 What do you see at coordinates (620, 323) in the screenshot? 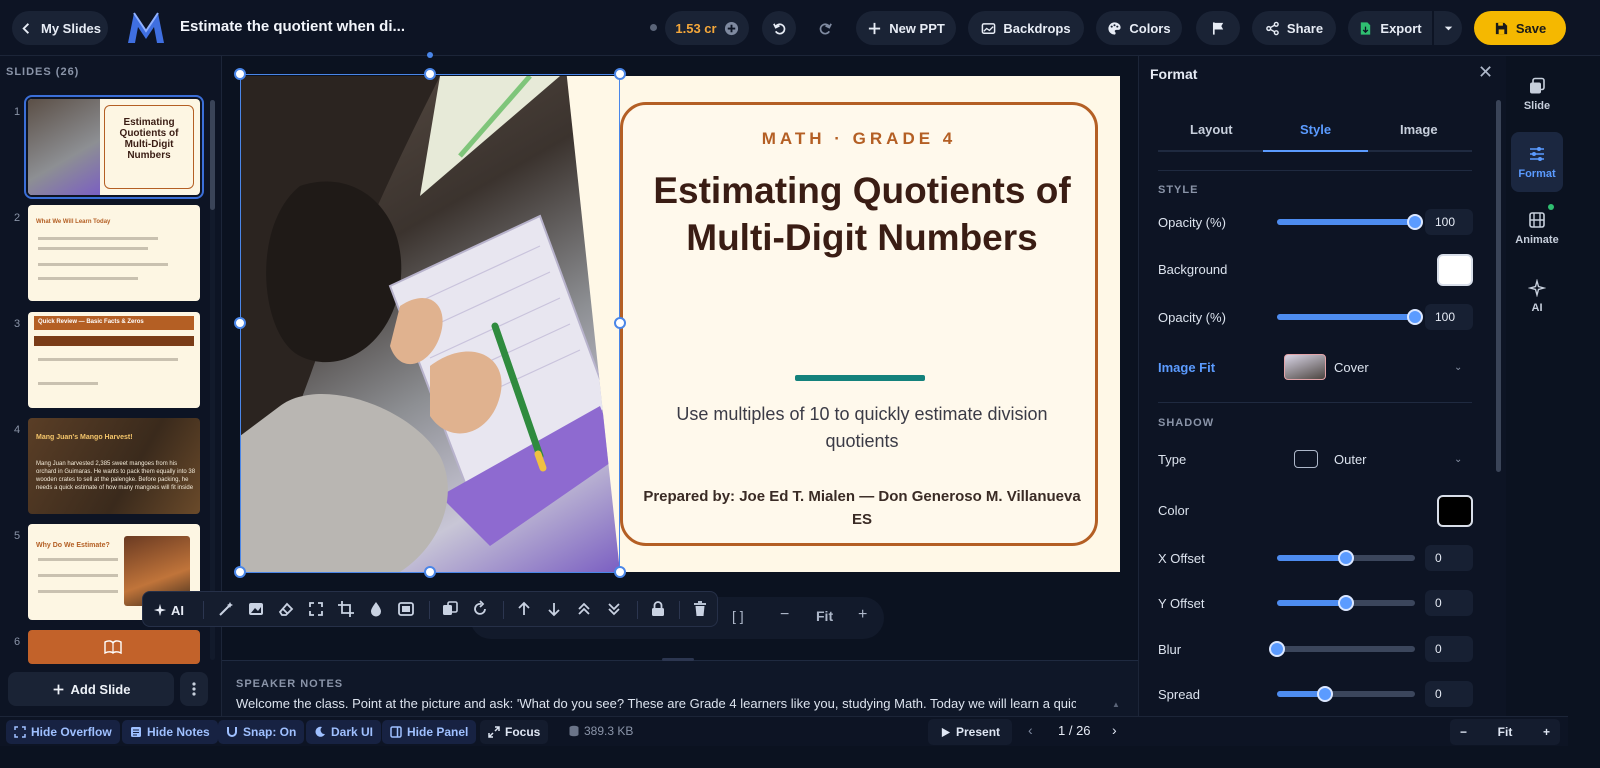
I see `resize-handle-e` at bounding box center [620, 323].